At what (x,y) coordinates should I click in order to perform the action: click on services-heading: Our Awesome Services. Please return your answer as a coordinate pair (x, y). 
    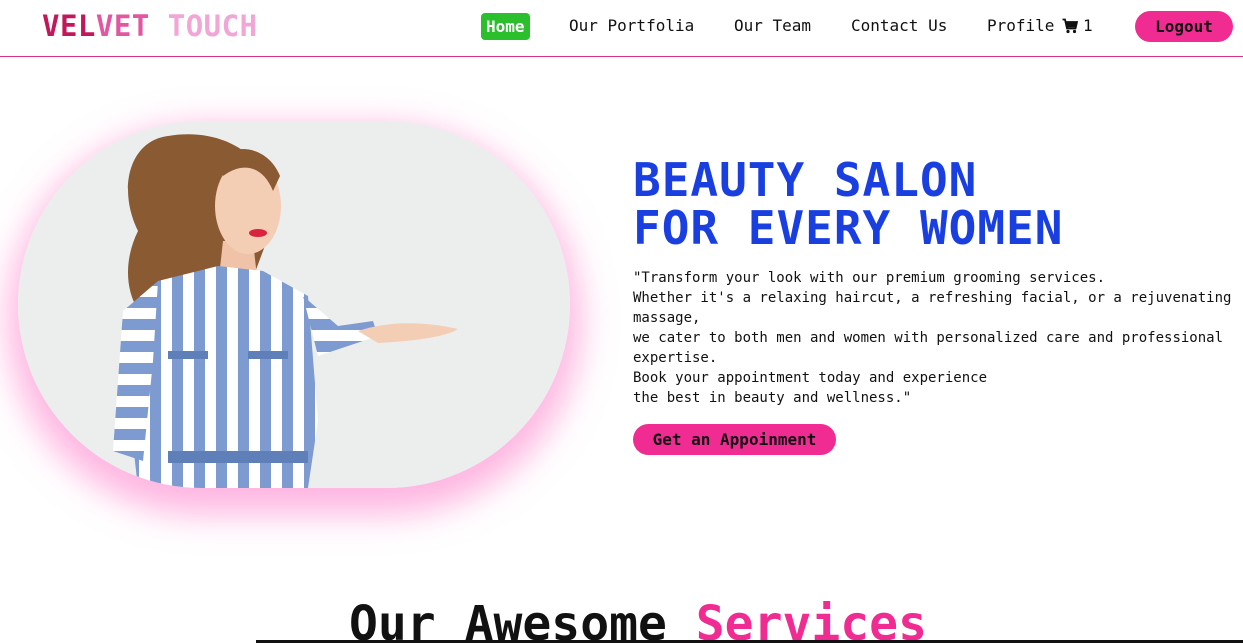
    Looking at the image, I should click on (638, 619).